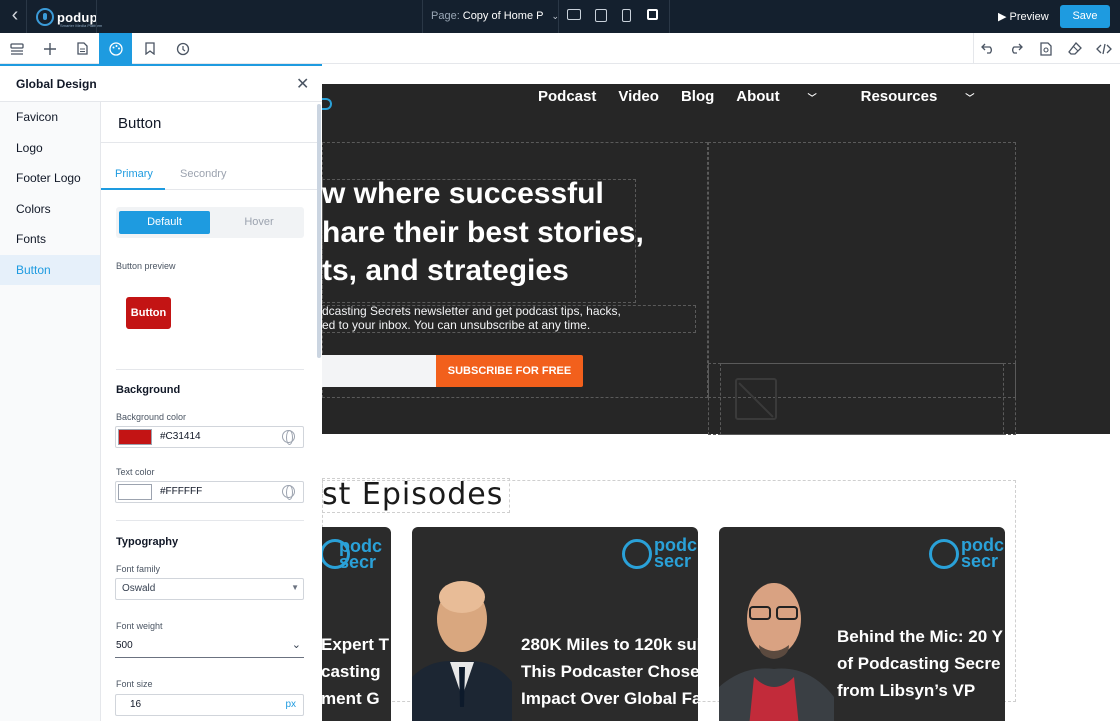 The width and height of the screenshot is (1120, 721). Describe the element at coordinates (862, 270) in the screenshot. I see `column-outline` at that location.